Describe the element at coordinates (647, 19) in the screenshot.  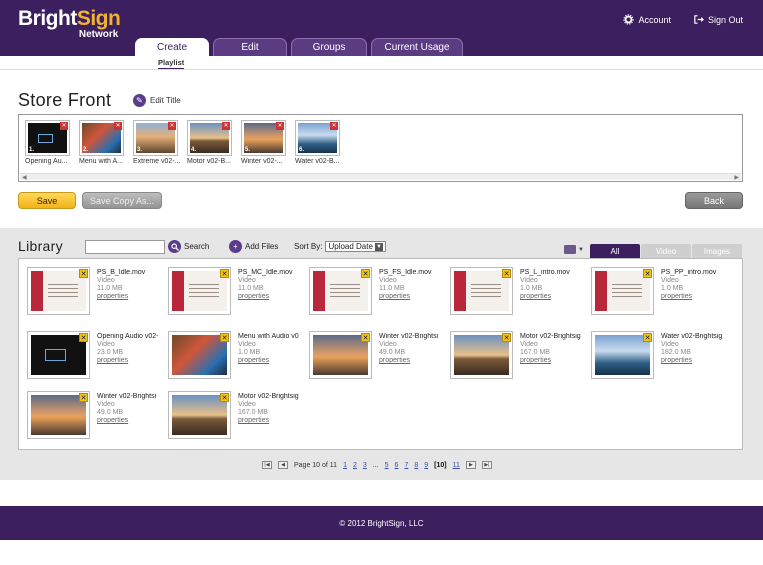
I see `account-link: Account` at that location.